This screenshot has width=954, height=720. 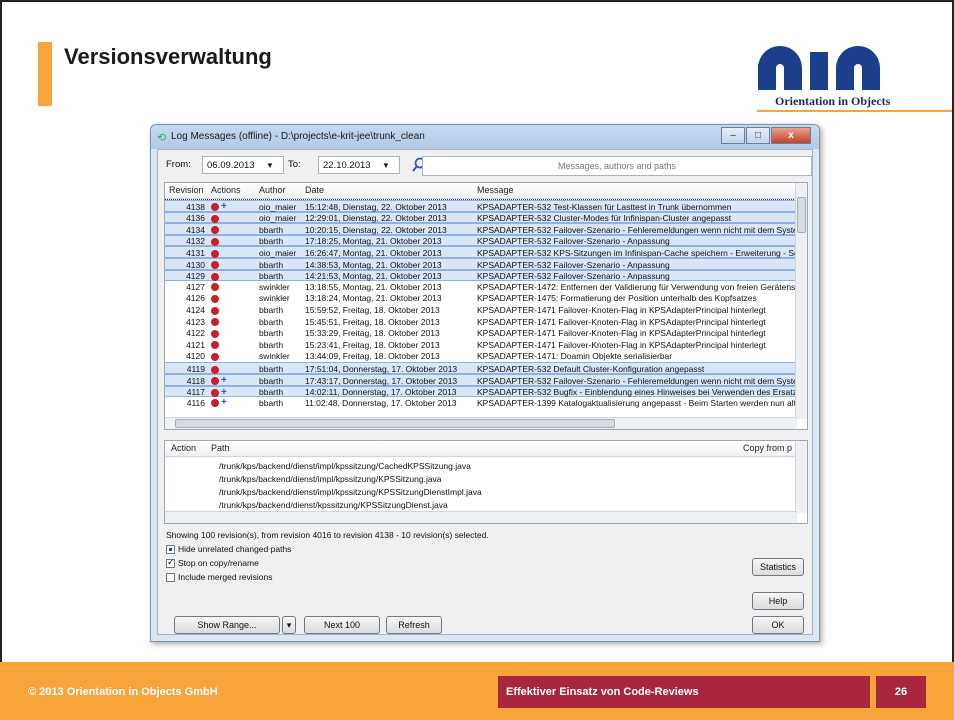 I want to click on from-dropdown-icon: ▼, so click(x=270, y=165).